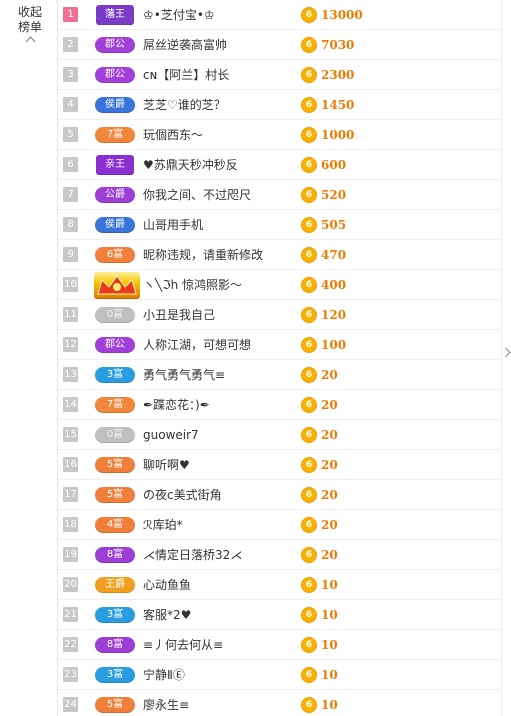 The width and height of the screenshot is (511, 716). What do you see at coordinates (279, 703) in the screenshot?
I see `list-item: 24 5富 廖永生≡ 6 10` at bounding box center [279, 703].